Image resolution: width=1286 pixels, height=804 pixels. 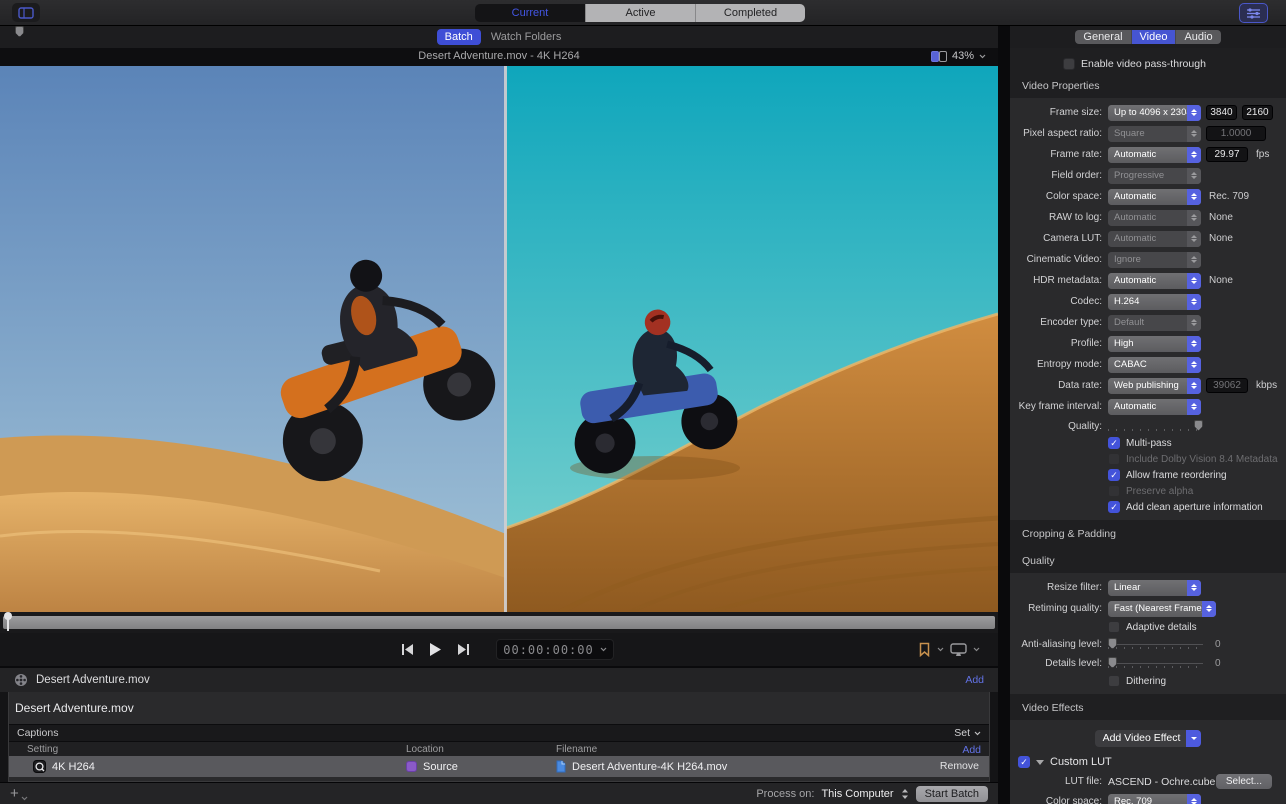 I want to click on play-button, so click(x=435, y=650).